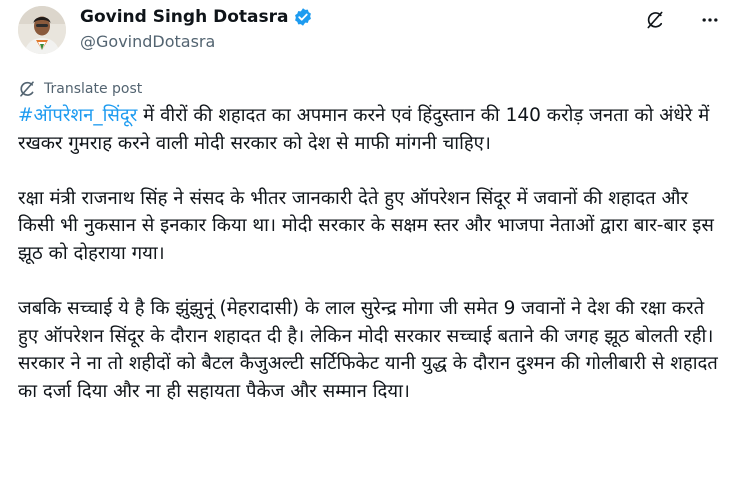 The image size is (729, 499). I want to click on verified-badge-icon, so click(303, 17).